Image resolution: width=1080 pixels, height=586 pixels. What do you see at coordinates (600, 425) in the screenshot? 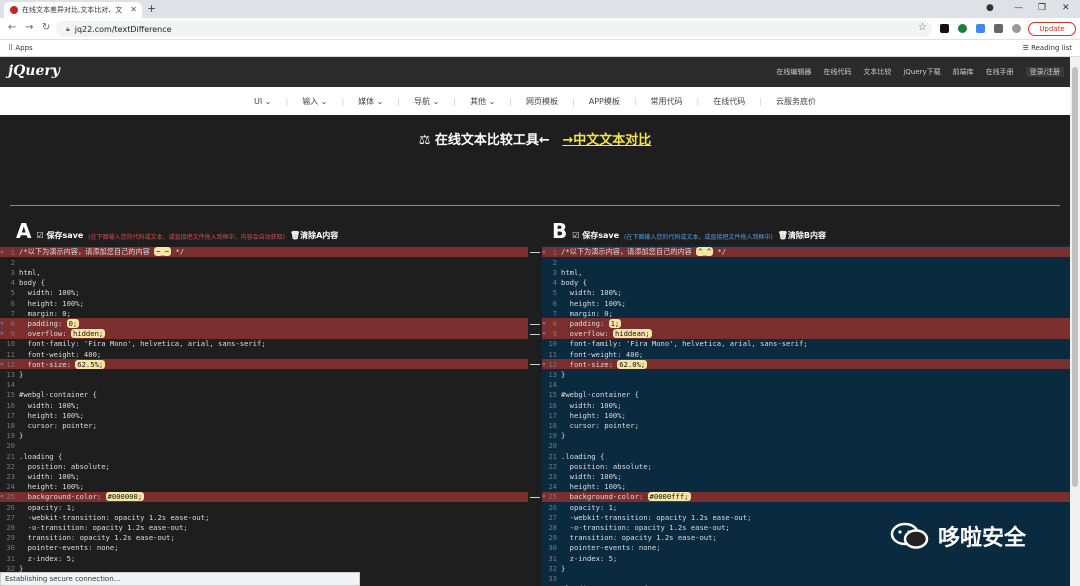
I see `code-text: cursor: pointer;` at bounding box center [600, 425].